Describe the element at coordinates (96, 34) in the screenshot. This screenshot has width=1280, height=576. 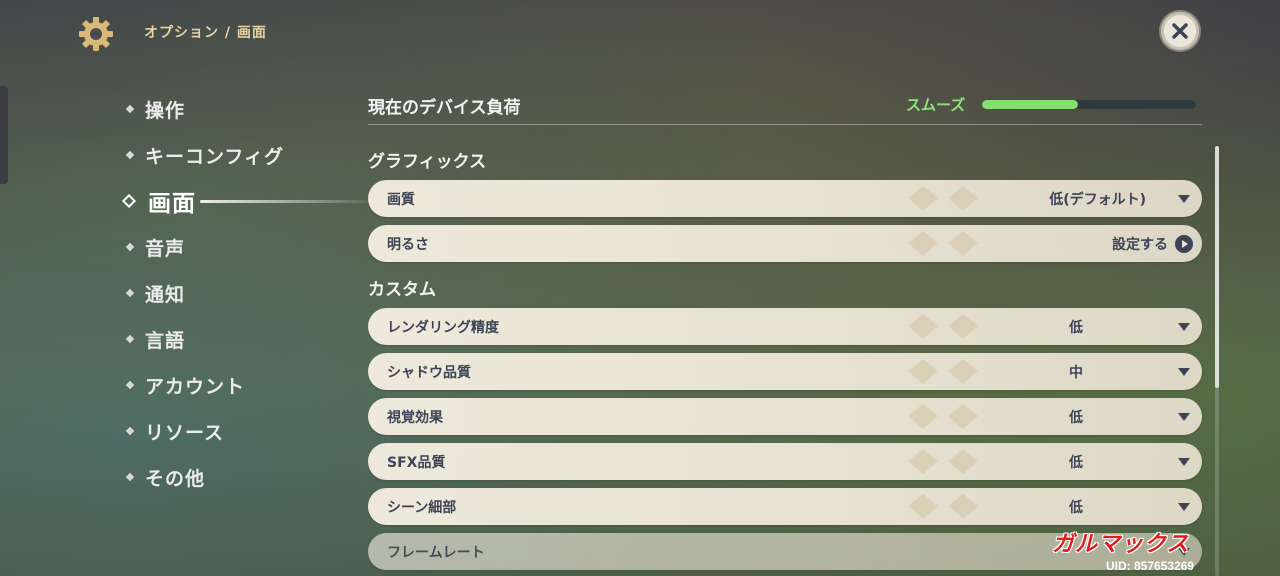
I see `gear-icon` at that location.